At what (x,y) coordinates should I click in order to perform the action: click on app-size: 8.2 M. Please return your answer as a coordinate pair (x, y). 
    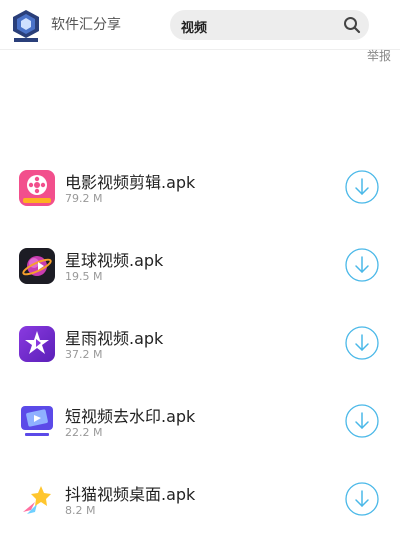
    Looking at the image, I should click on (80, 510).